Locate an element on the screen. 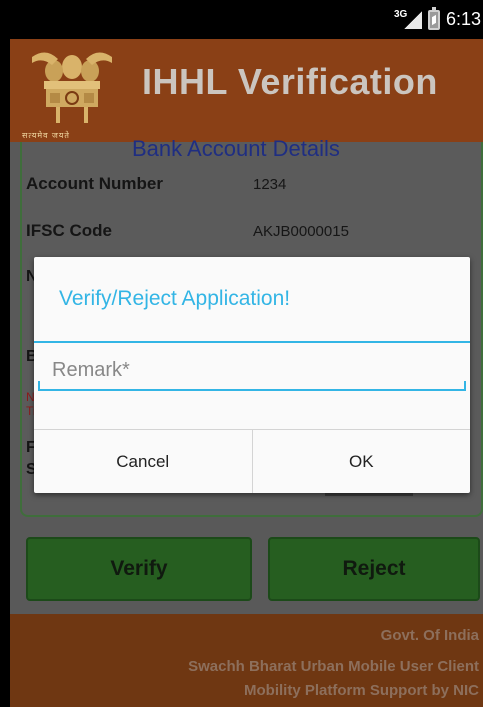 The height and width of the screenshot is (707, 483). account-number-label: Account Number is located at coordinates (94, 183).